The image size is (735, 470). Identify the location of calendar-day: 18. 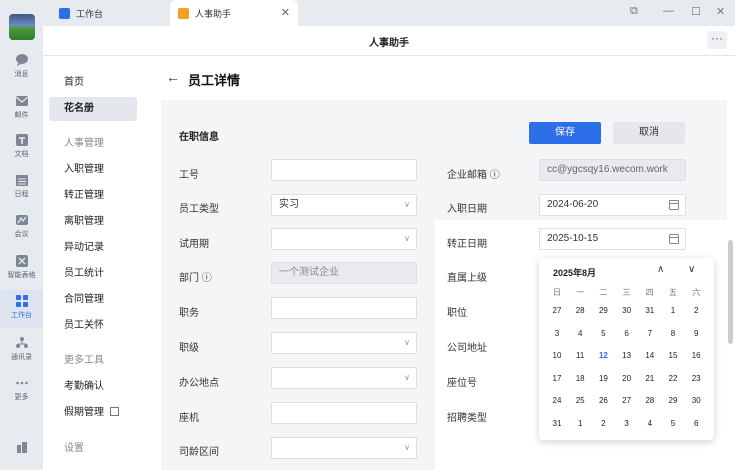
(580, 379).